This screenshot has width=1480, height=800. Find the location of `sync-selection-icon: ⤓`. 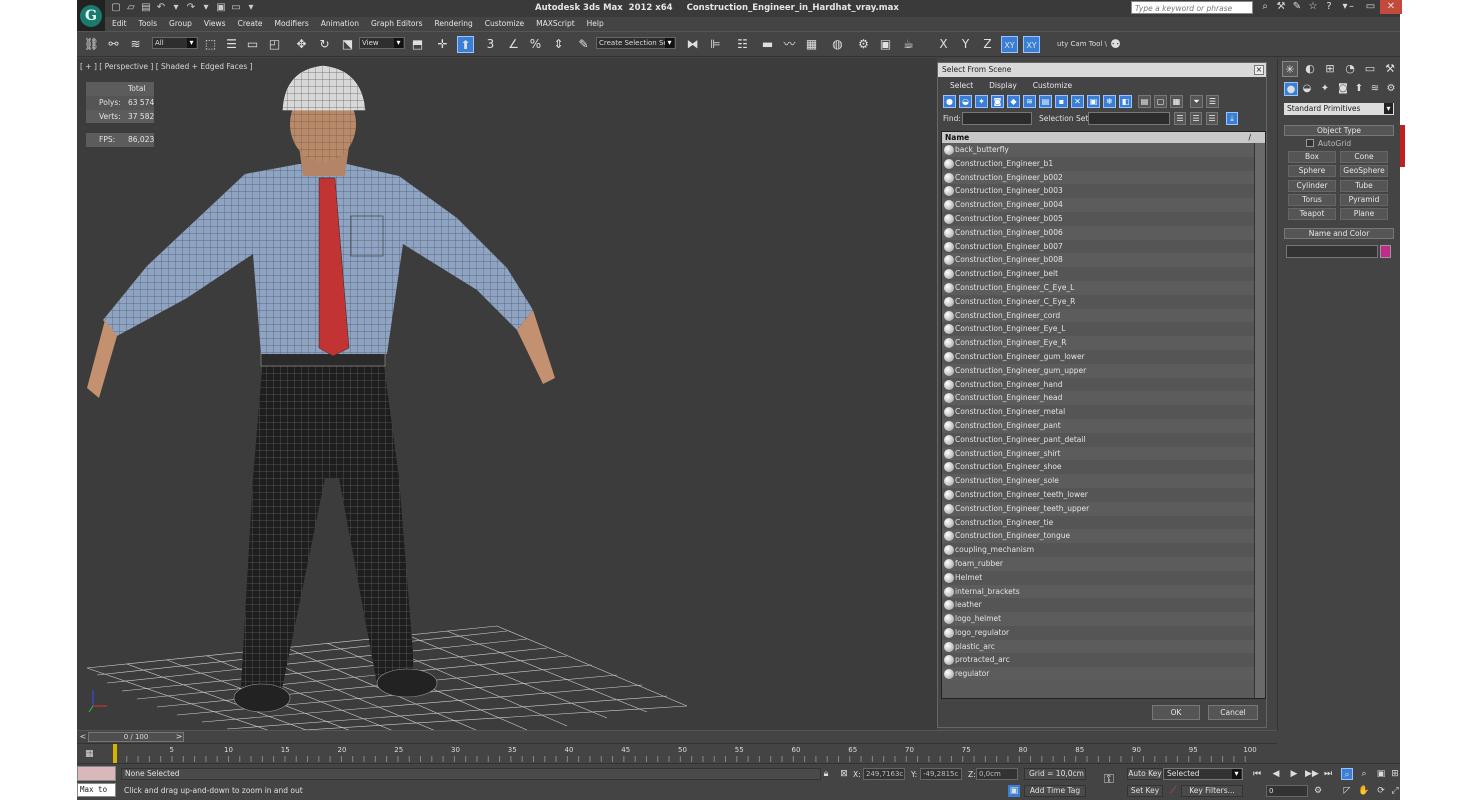

sync-selection-icon: ⤓ is located at coordinates (1232, 118).